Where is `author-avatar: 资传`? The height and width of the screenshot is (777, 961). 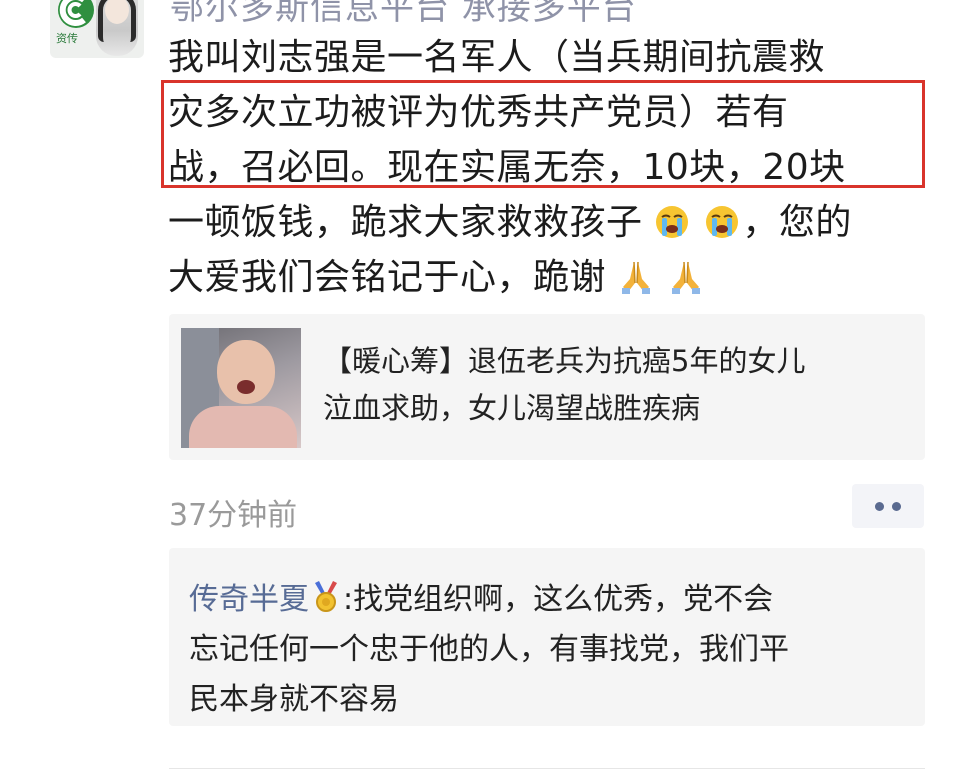
author-avatar: 资传 is located at coordinates (97, 29).